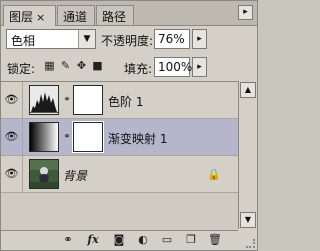 The image size is (320, 251). Describe the element at coordinates (44, 137) in the screenshot. I see `gradient-map-thumbnail` at that location.